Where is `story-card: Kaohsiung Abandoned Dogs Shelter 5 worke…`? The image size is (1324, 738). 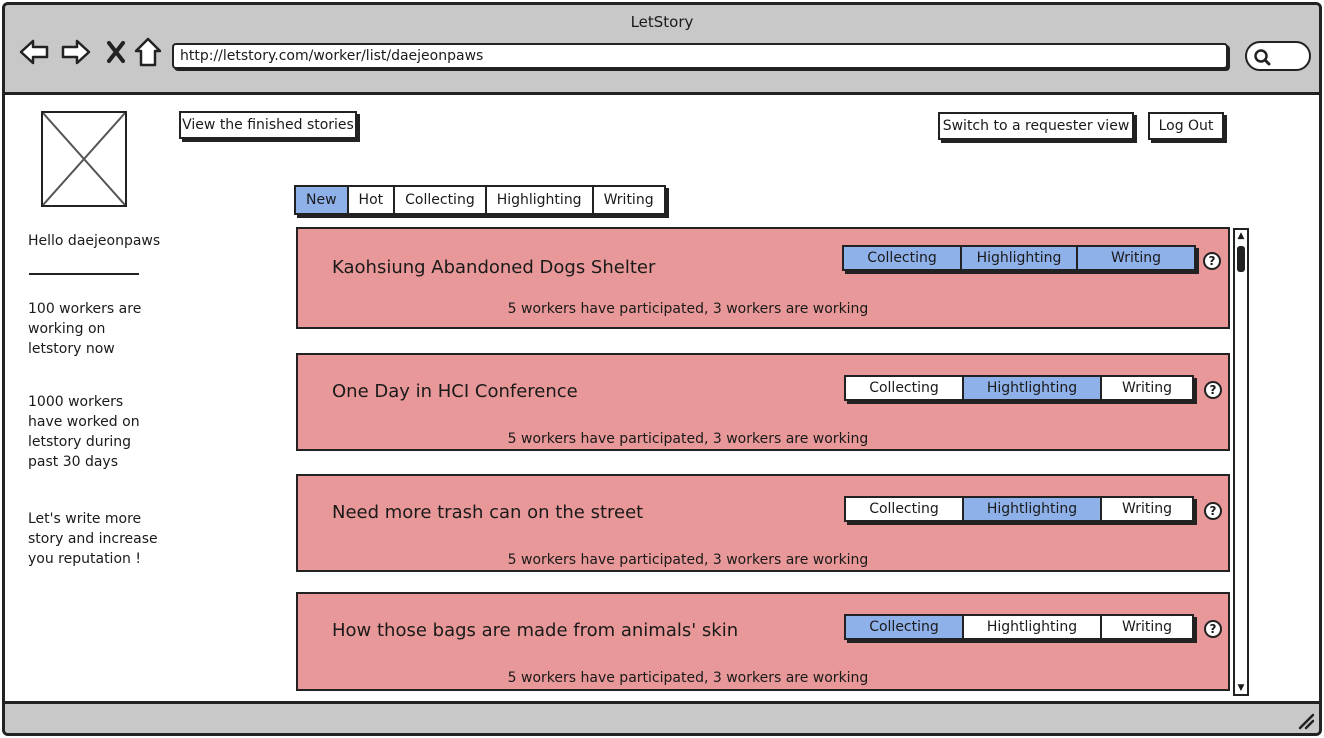 story-card: Kaohsiung Abandoned Dogs Shelter 5 worke… is located at coordinates (763, 278).